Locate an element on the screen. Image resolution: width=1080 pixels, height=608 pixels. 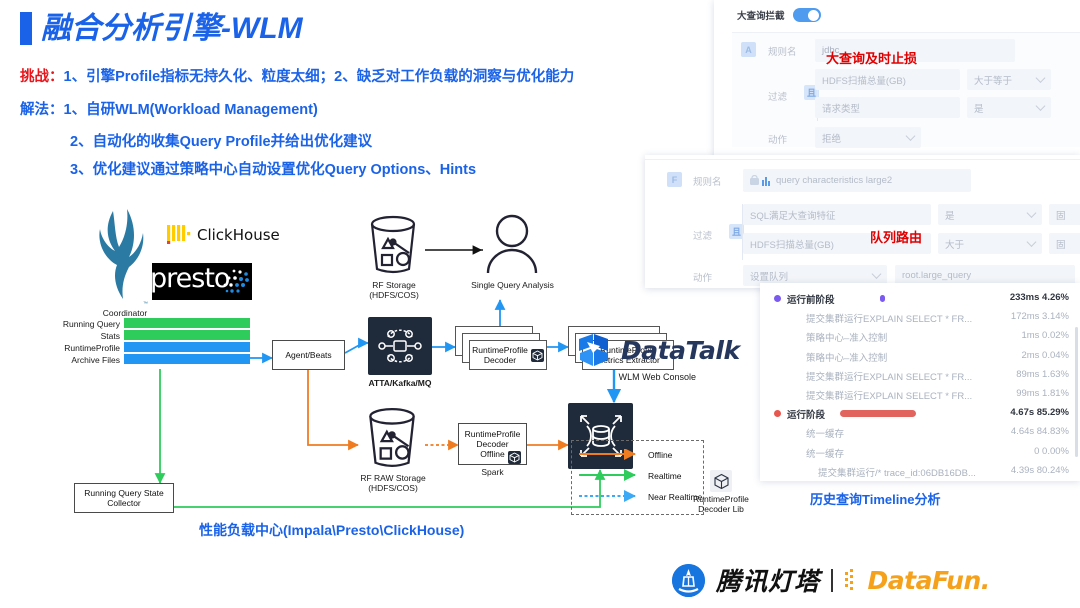
filter-1-extra-b: 固 is located at coordinates (1064, 214).